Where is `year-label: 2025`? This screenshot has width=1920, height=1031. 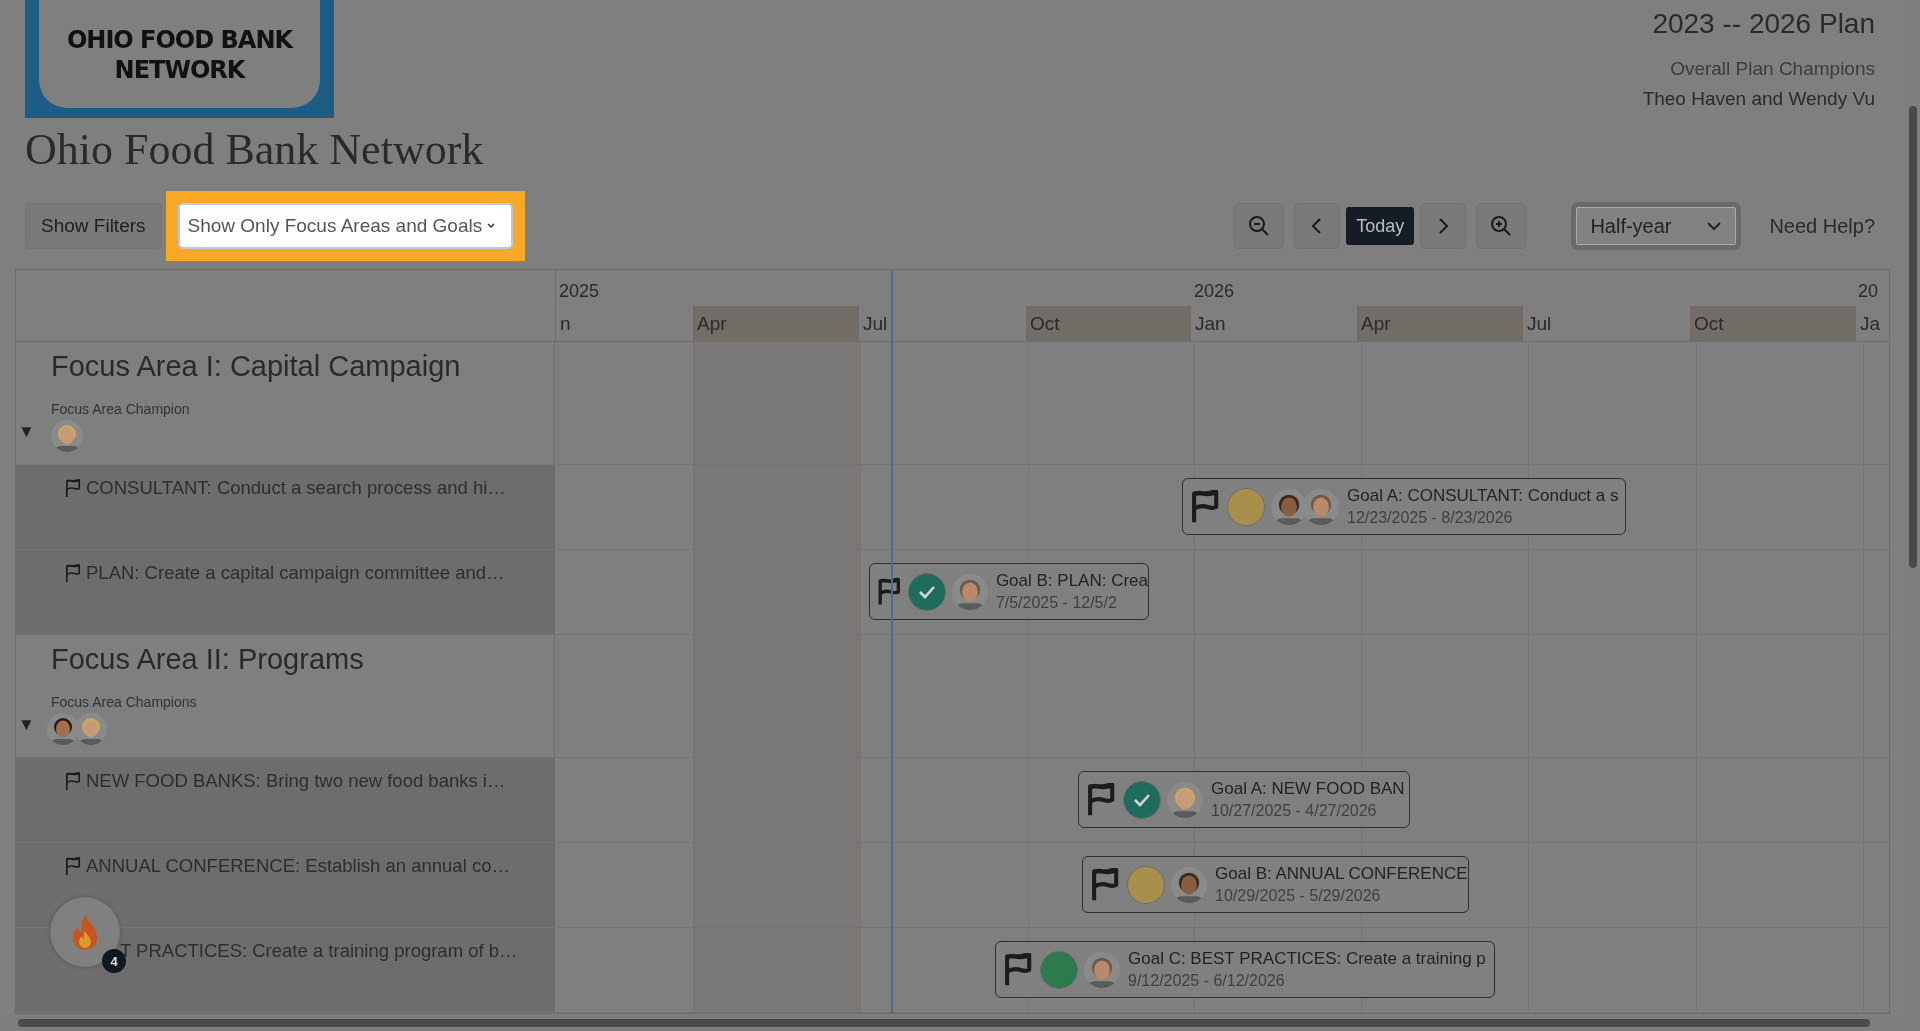 year-label: 2025 is located at coordinates (579, 292).